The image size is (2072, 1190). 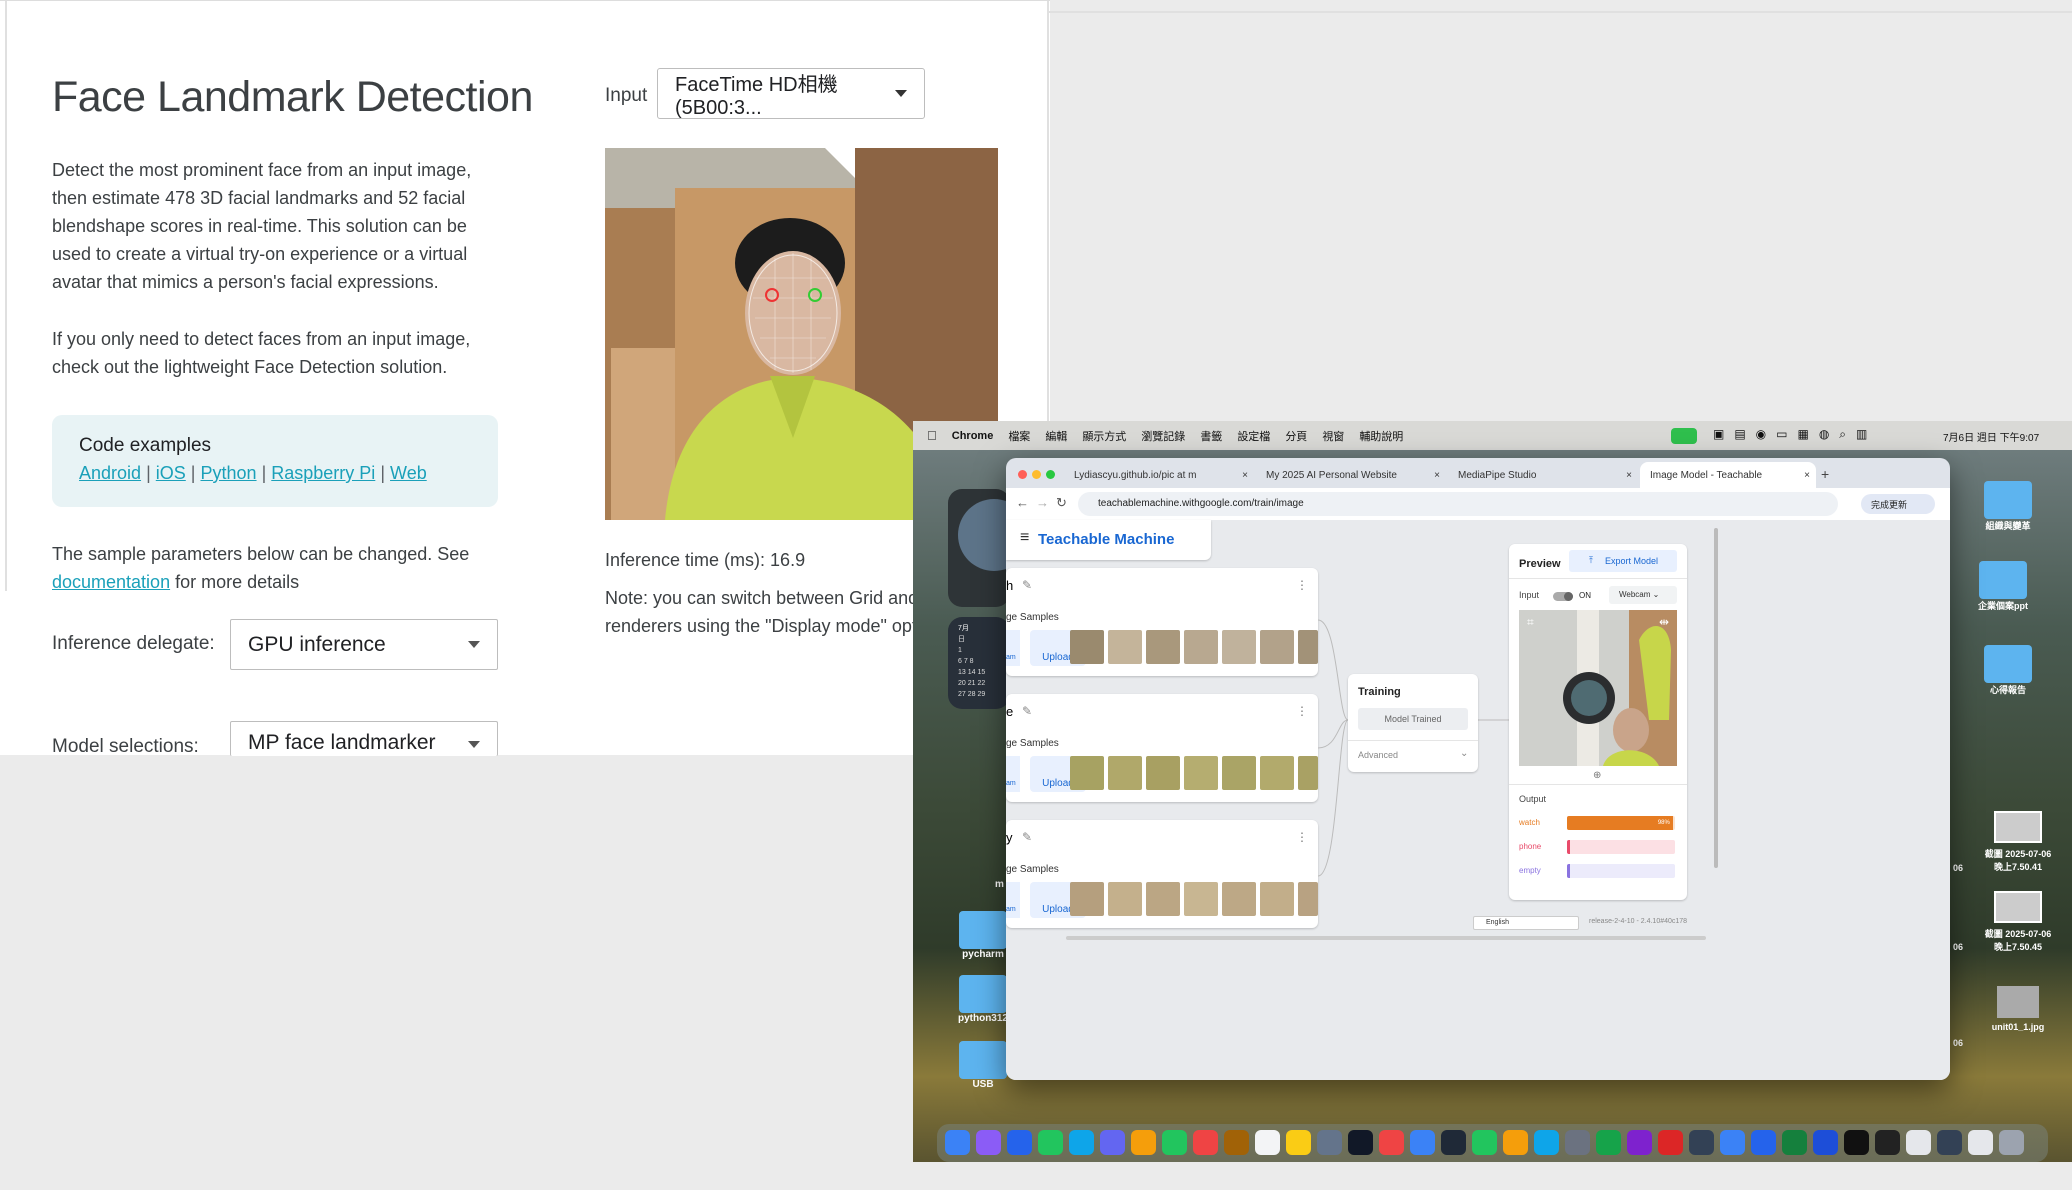 I want to click on folder-pycharm: pycharm, so click(x=983, y=935).